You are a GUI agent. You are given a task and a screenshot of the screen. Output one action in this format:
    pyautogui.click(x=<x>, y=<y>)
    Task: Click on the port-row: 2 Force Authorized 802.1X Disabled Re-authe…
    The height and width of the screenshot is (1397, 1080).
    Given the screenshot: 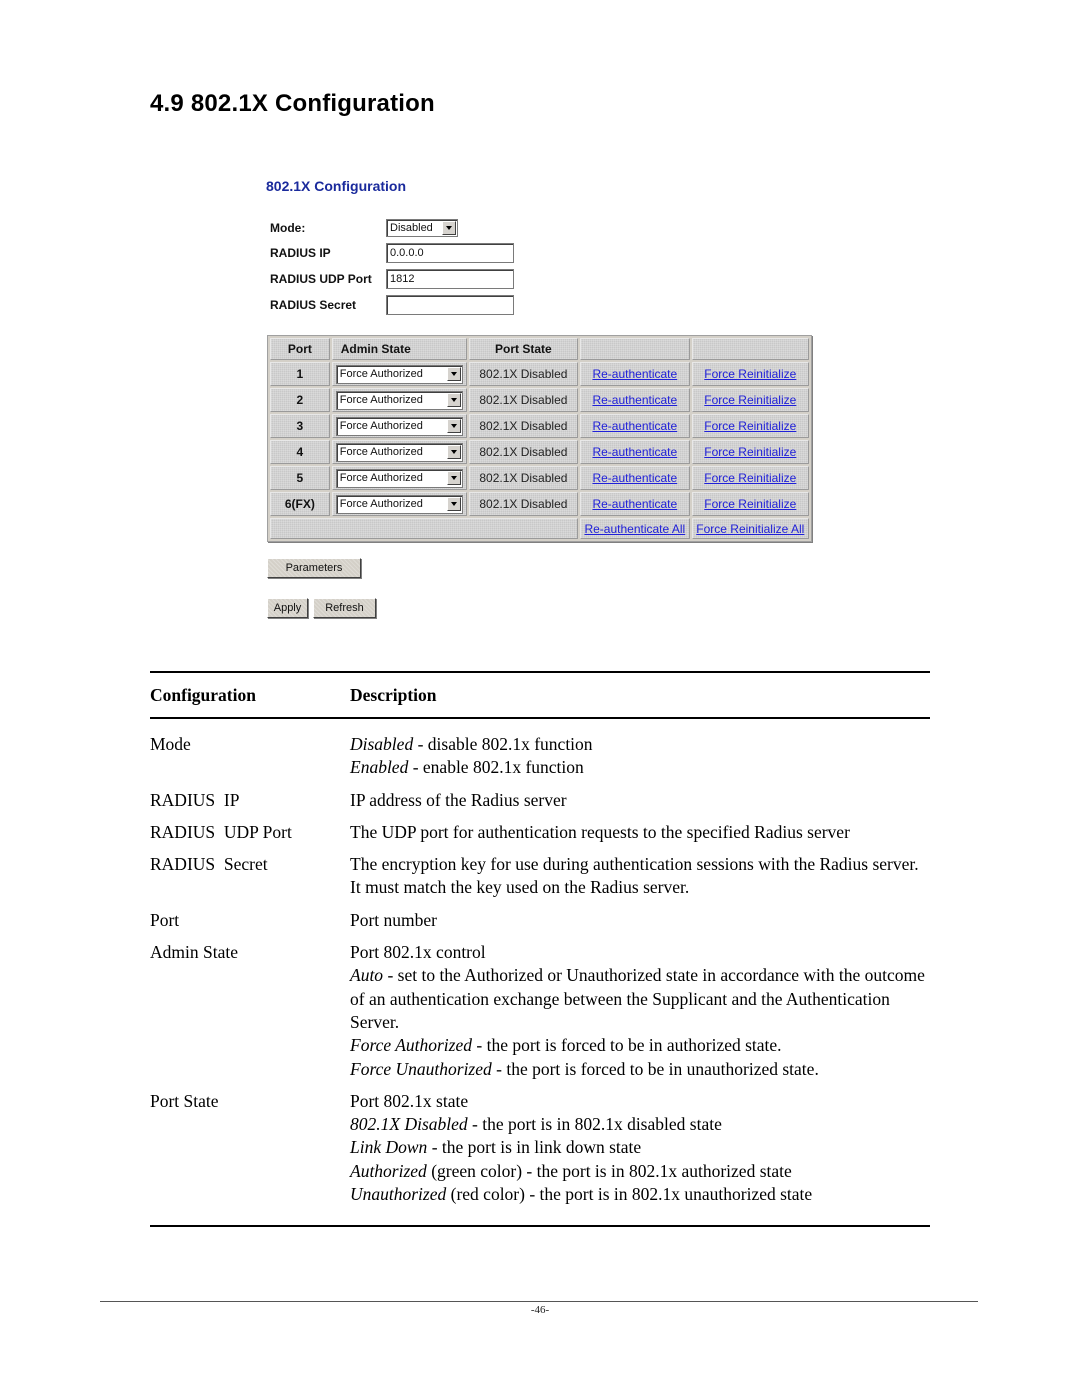 What is the action you would take?
    pyautogui.click(x=539, y=400)
    